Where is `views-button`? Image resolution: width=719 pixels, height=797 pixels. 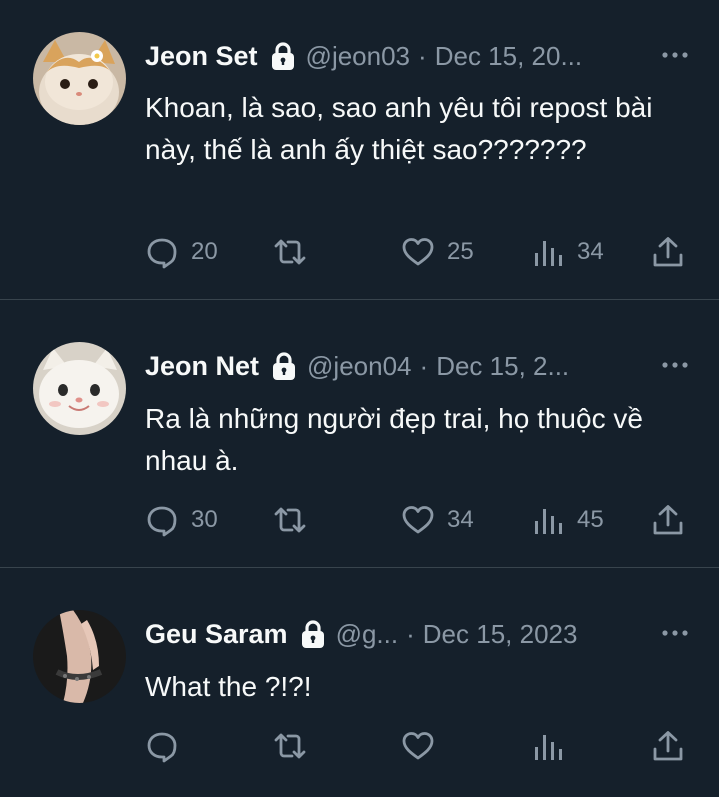
views-button is located at coordinates (554, 746).